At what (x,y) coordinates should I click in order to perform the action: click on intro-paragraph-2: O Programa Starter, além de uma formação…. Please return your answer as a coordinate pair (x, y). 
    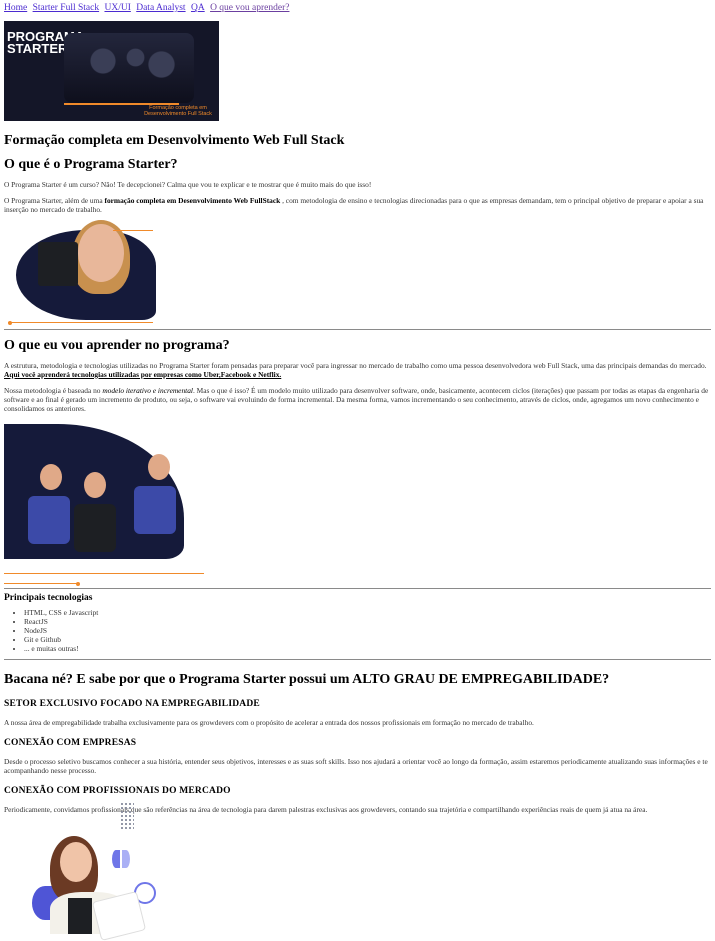
    Looking at the image, I should click on (354, 205).